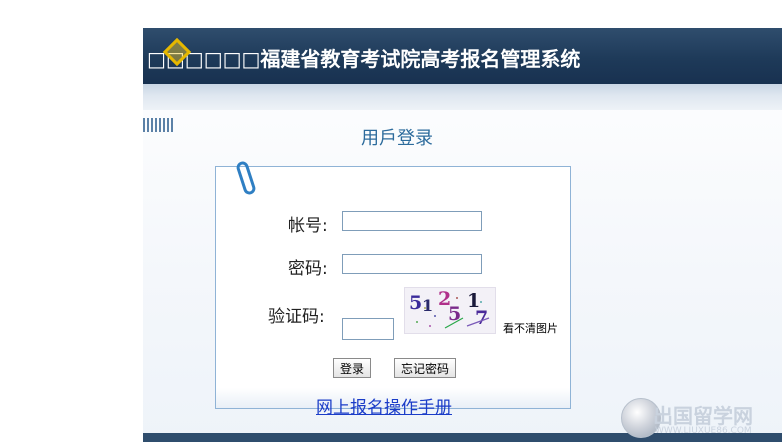  I want to click on watermark: 出国留学网 WWW.LIUXUE86.COM, so click(701, 419).